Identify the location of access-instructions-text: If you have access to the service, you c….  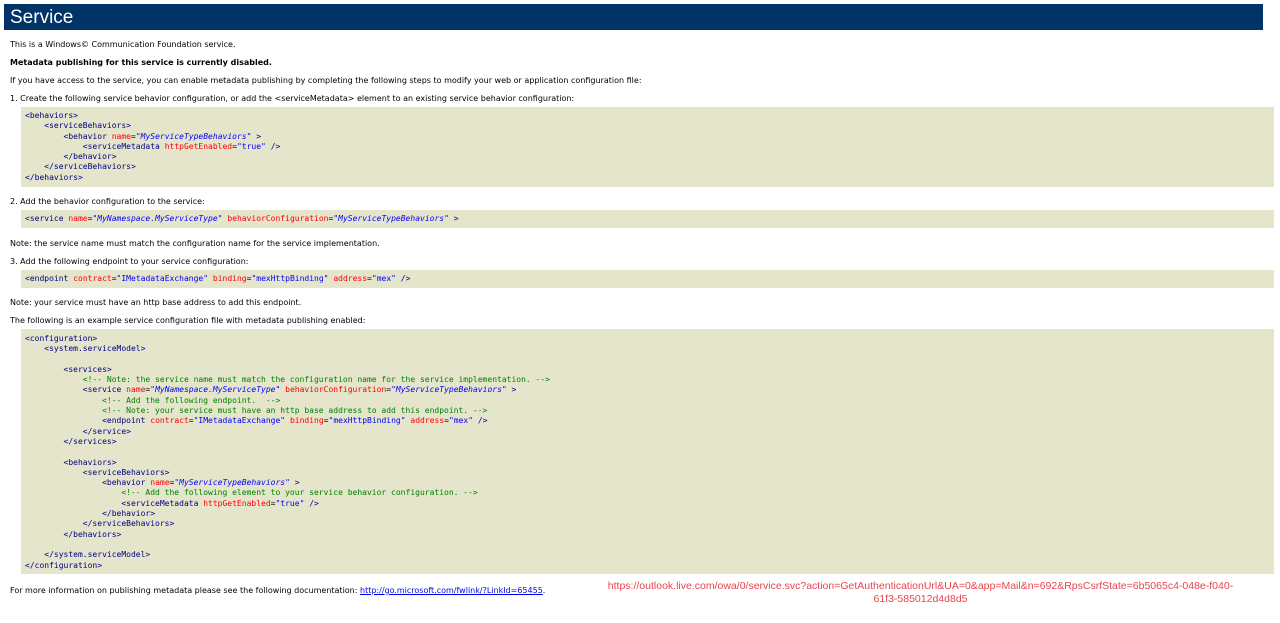
(326, 80).